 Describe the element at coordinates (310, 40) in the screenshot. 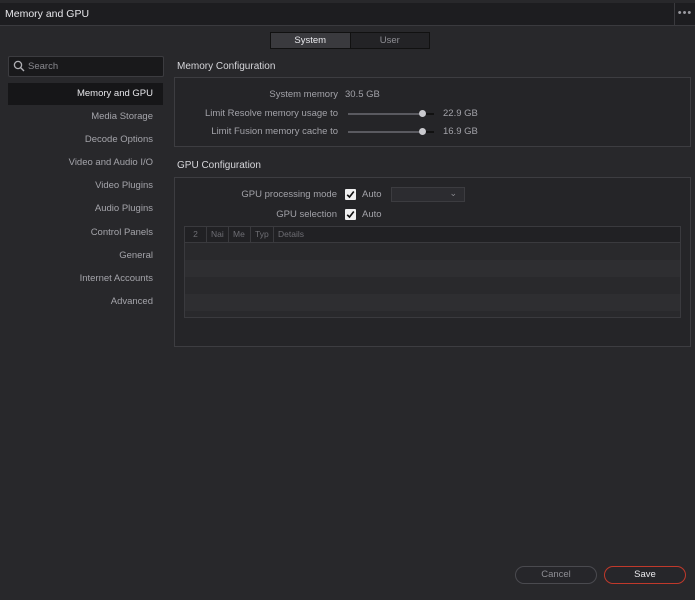

I see `tab-system: System` at that location.